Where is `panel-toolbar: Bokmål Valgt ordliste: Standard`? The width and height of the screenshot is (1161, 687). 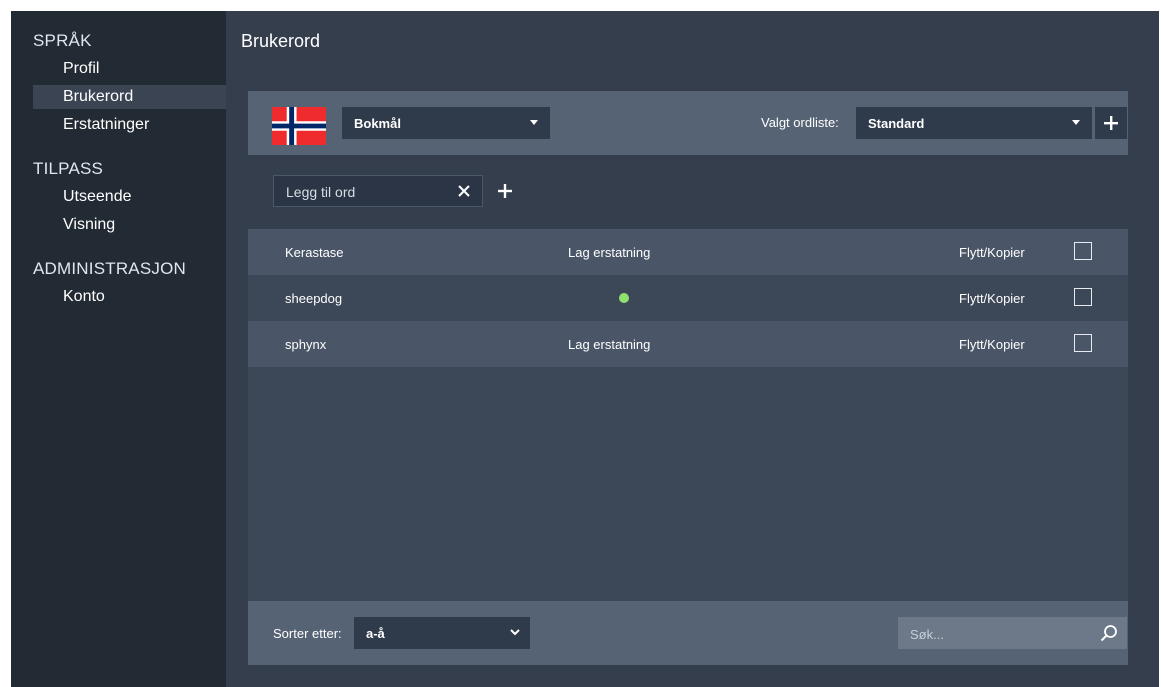 panel-toolbar: Bokmål Valgt ordliste: Standard is located at coordinates (688, 123).